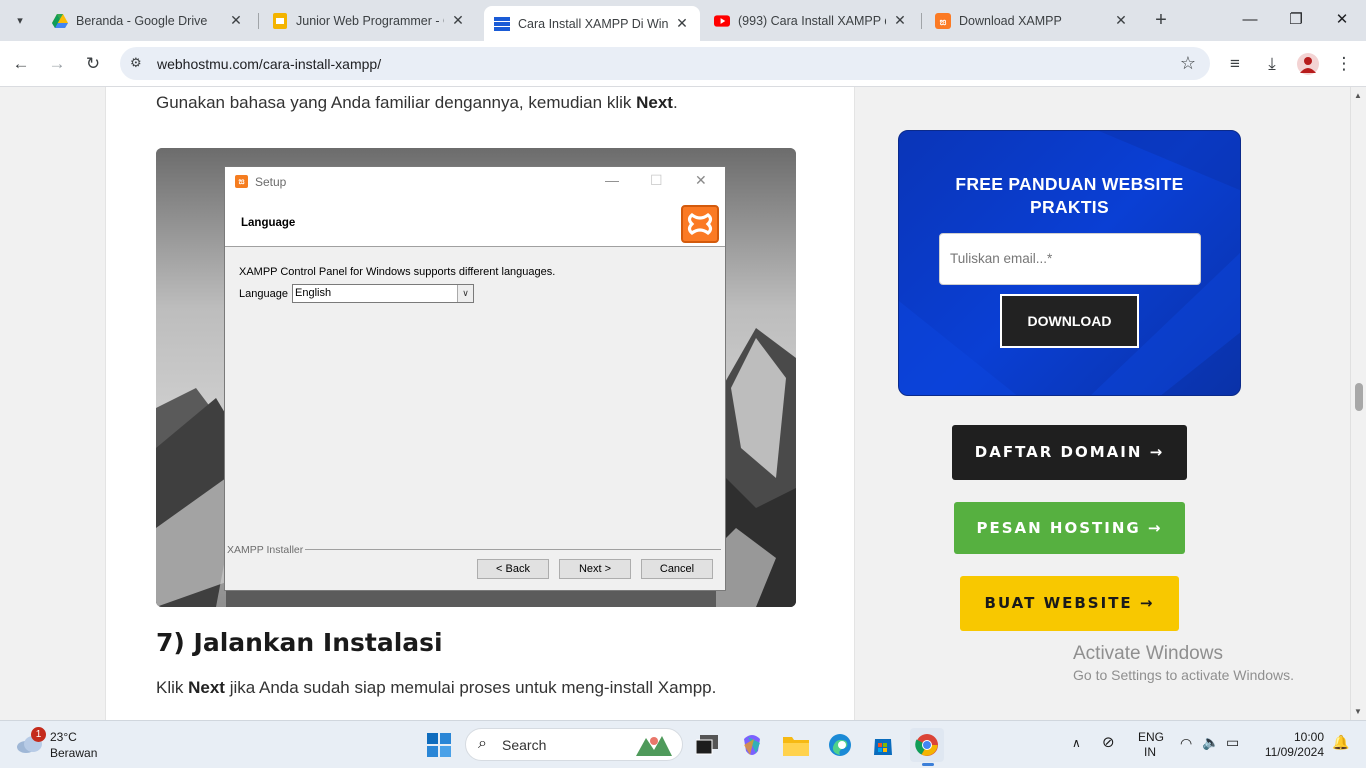 The height and width of the screenshot is (768, 1366). What do you see at coordinates (927, 745) in the screenshot?
I see `chrome-taskbar-icon` at bounding box center [927, 745].